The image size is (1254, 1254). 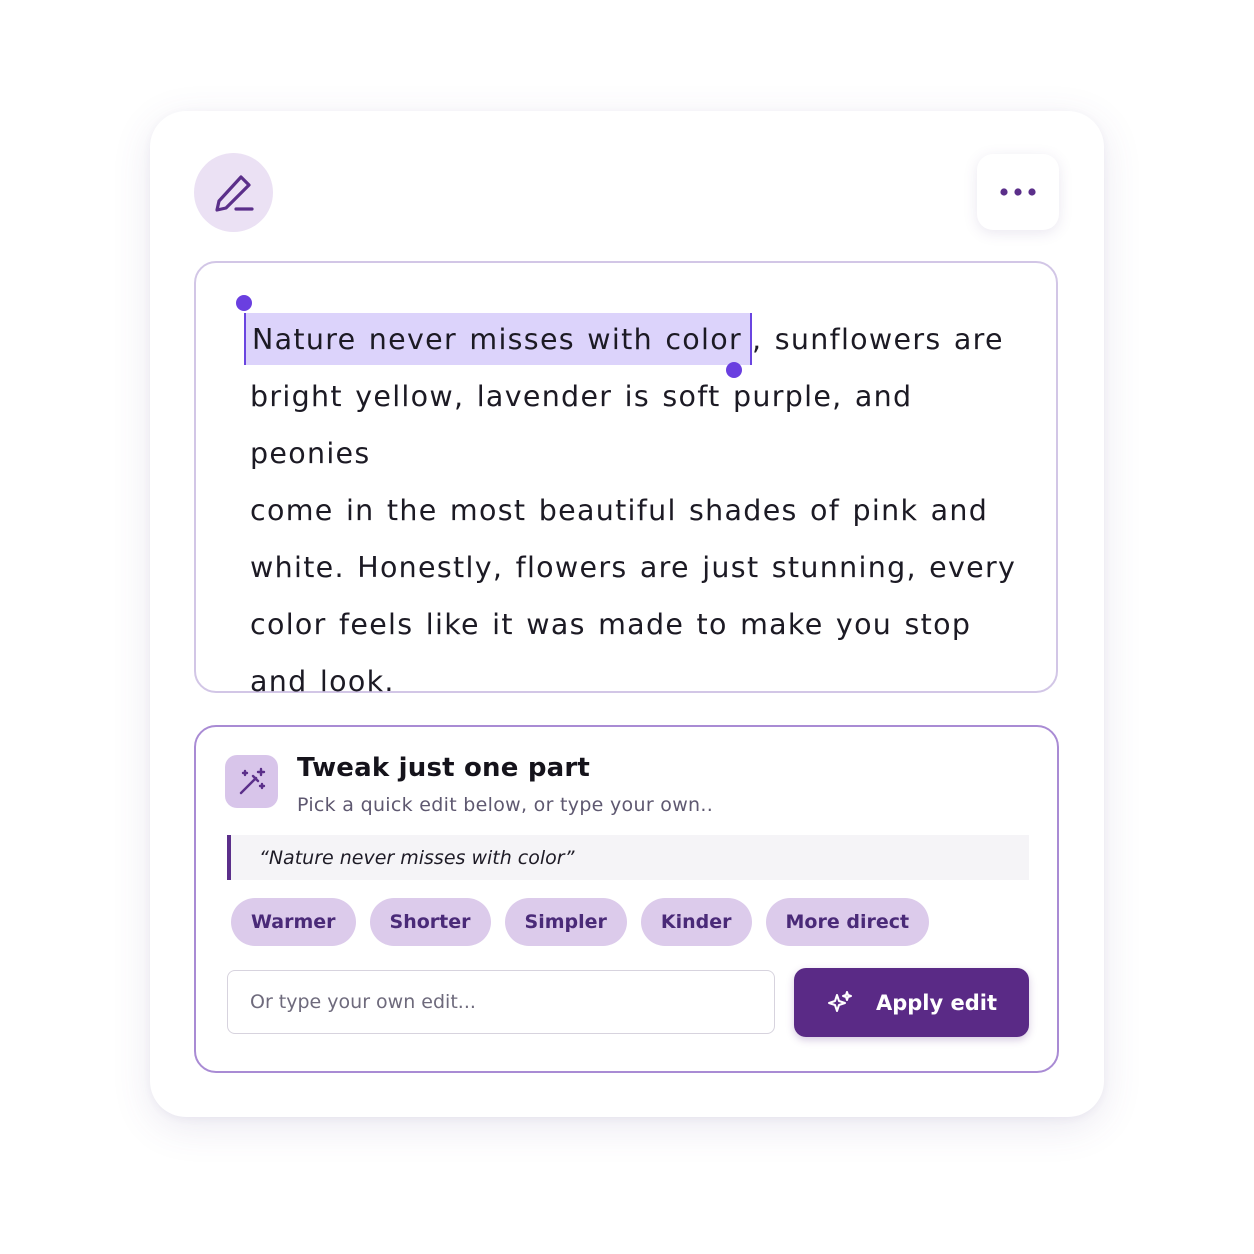 I want to click on apply-edit-button: Apply edit, so click(x=911, y=1002).